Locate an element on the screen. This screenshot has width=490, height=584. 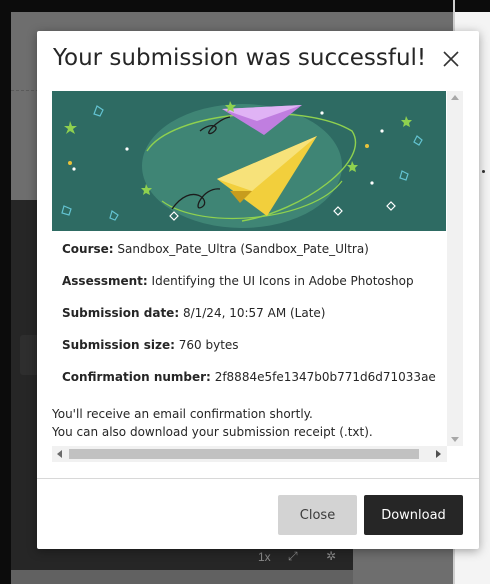
close-icon is located at coordinates (451, 59).